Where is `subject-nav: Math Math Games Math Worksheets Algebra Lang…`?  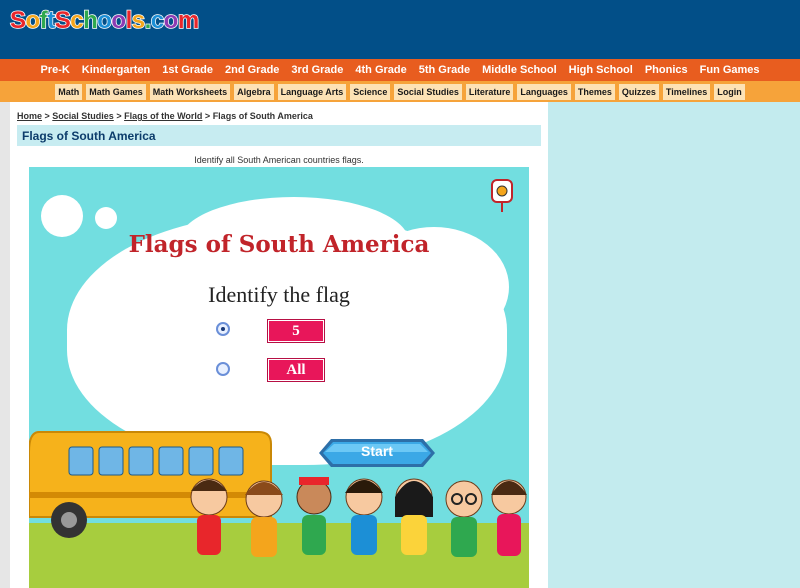
subject-nav: Math Math Games Math Worksheets Algebra Lang… is located at coordinates (400, 91).